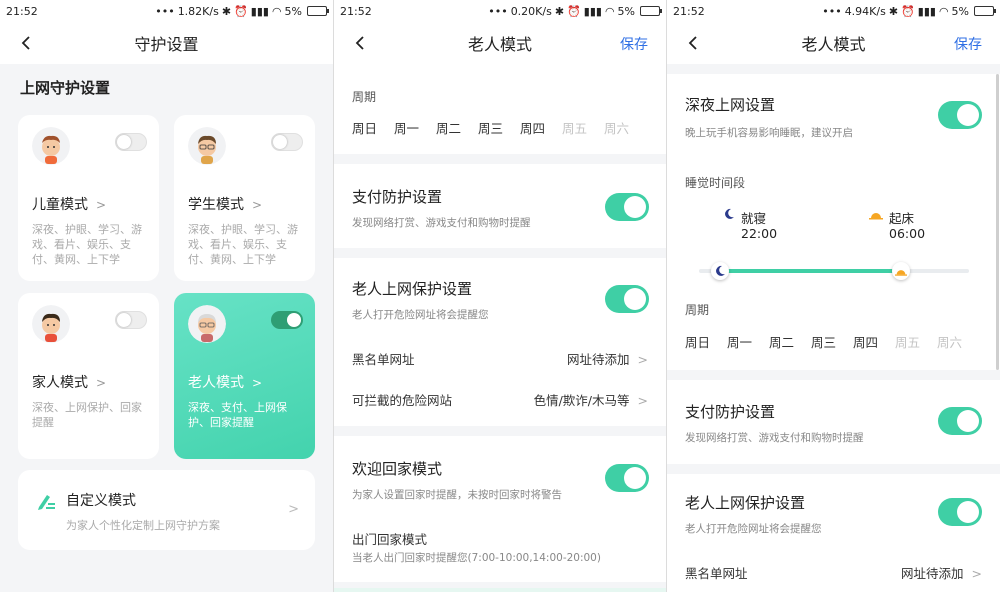 This screenshot has height=592, width=1000. I want to click on bluetooth-icon: ✱, so click(559, 11).